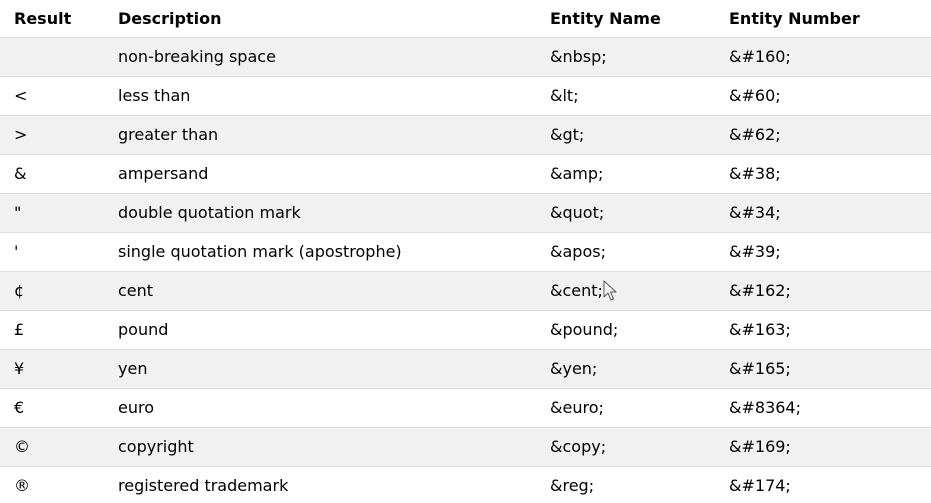  I want to click on table-row: € euro &euro; &#8364;, so click(465, 408).